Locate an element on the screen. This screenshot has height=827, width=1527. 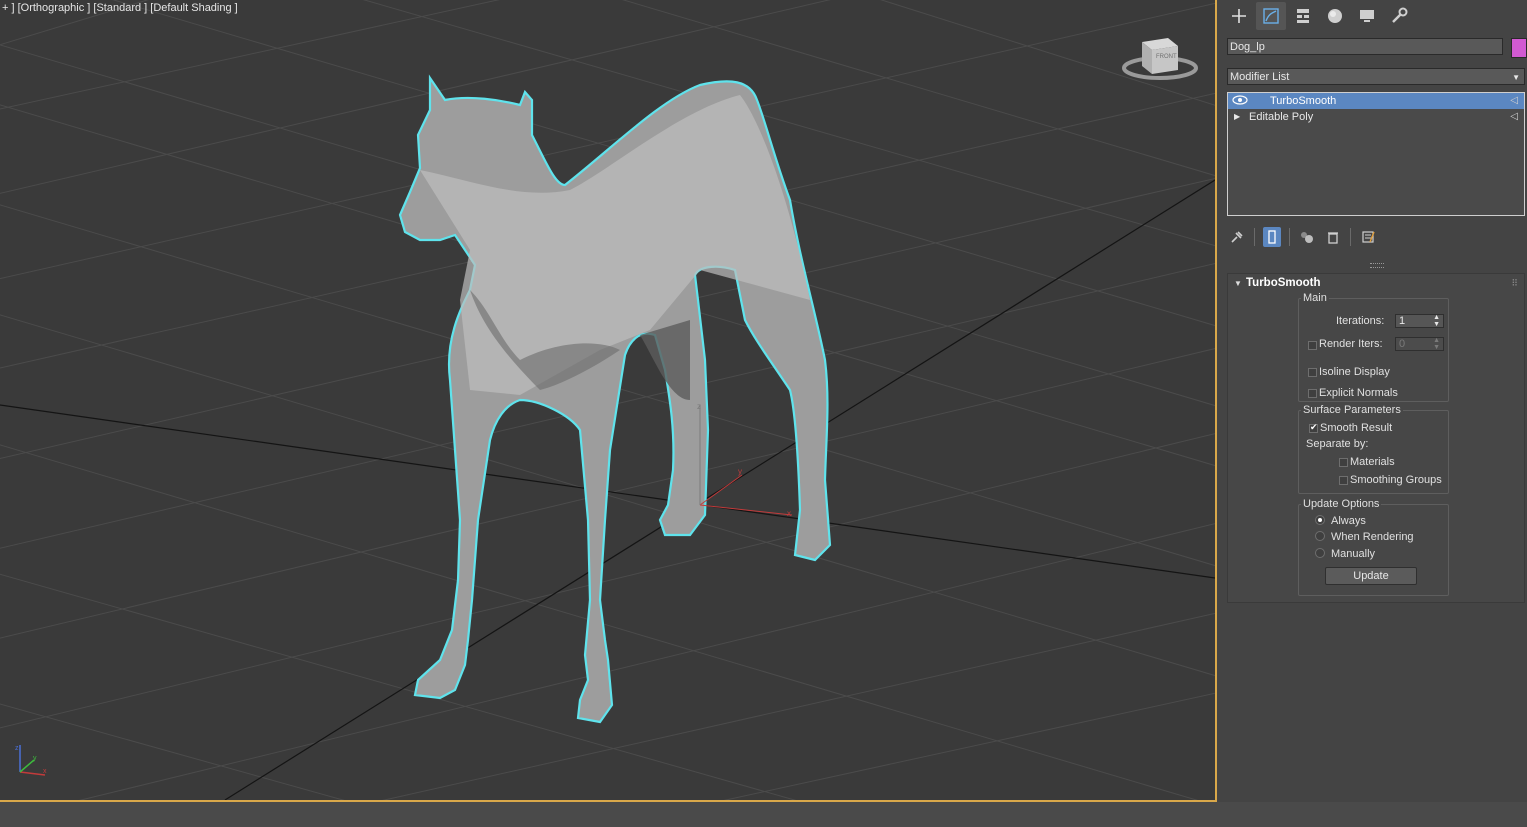
configure-sets-icon is located at coordinates (1368, 237).